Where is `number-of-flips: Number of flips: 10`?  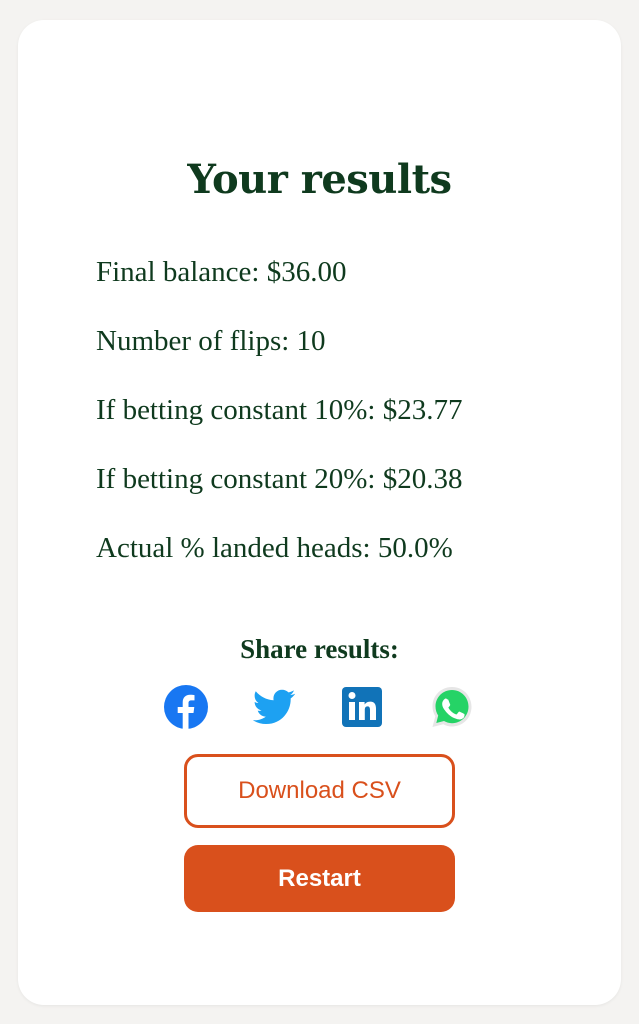 number-of-flips: Number of flips: 10 is located at coordinates (211, 341).